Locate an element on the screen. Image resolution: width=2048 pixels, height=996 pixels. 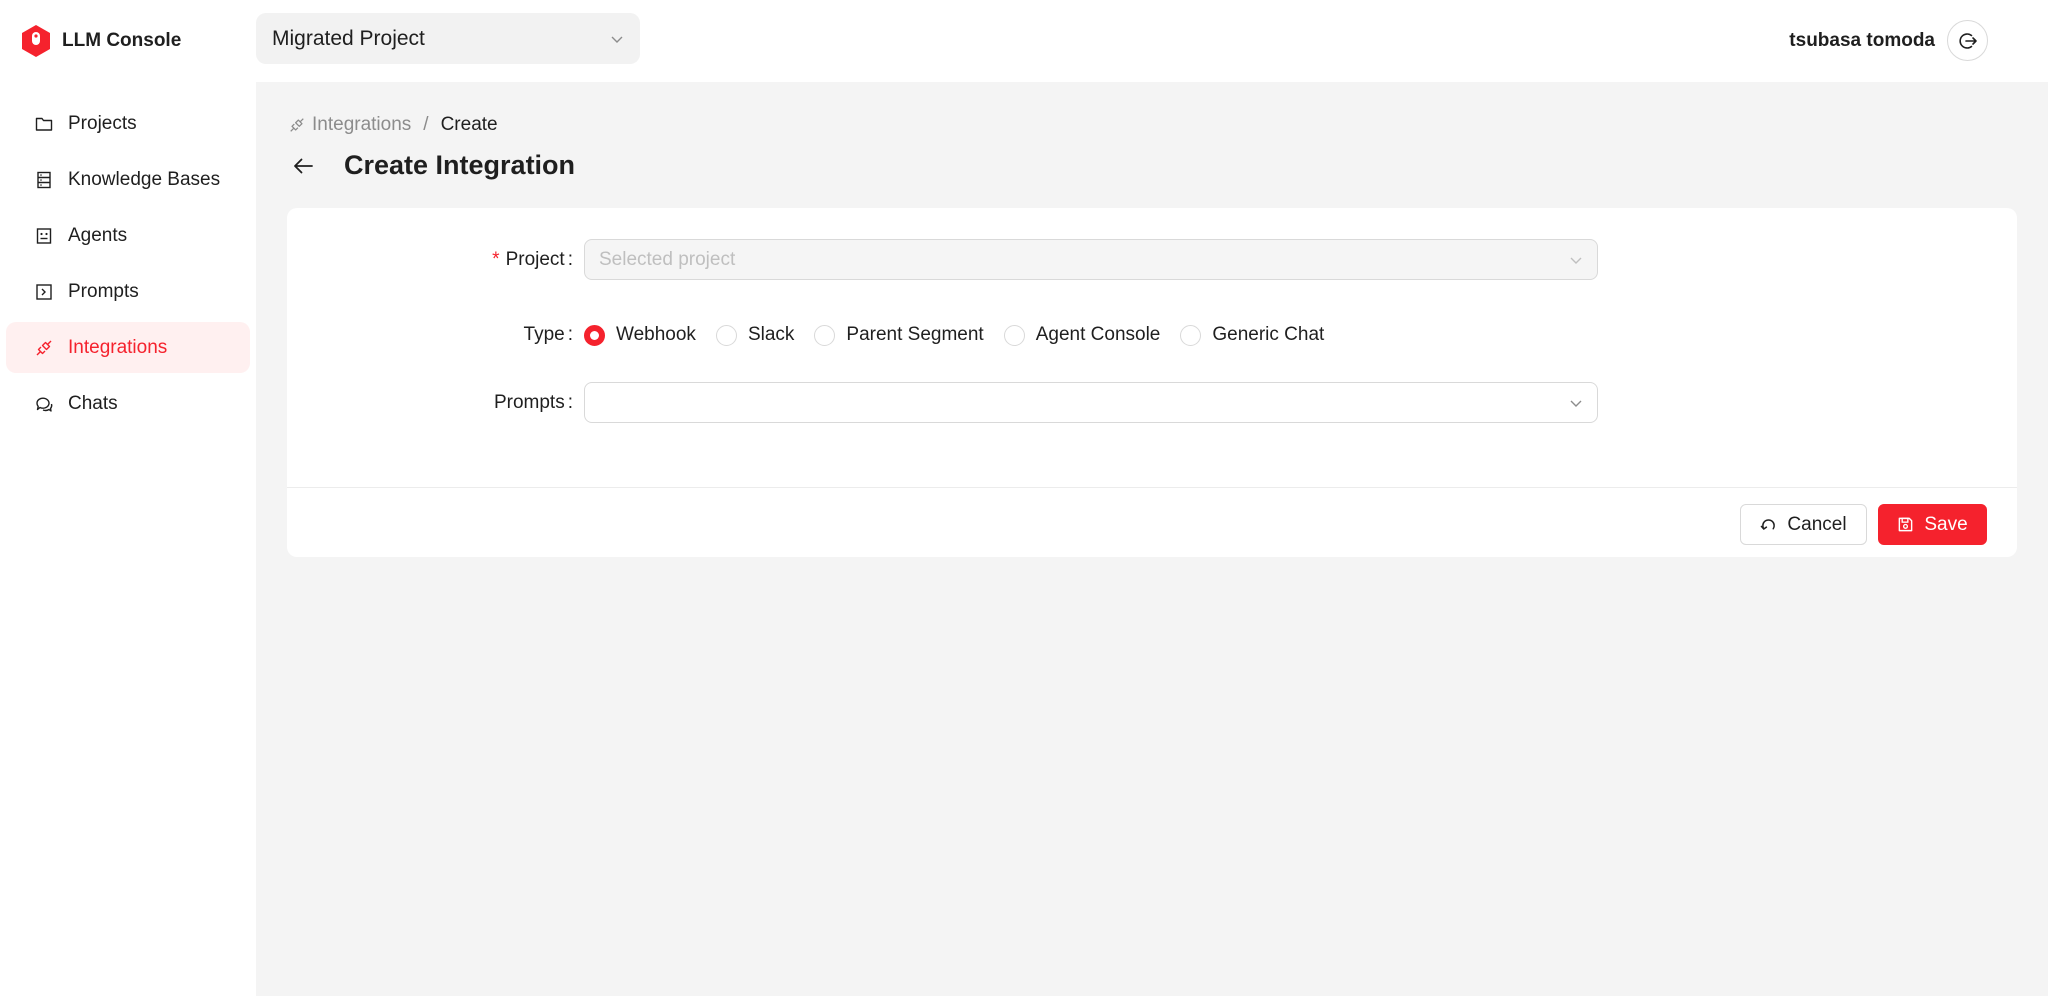
project-label-wrap: * Project: is located at coordinates (430, 260).